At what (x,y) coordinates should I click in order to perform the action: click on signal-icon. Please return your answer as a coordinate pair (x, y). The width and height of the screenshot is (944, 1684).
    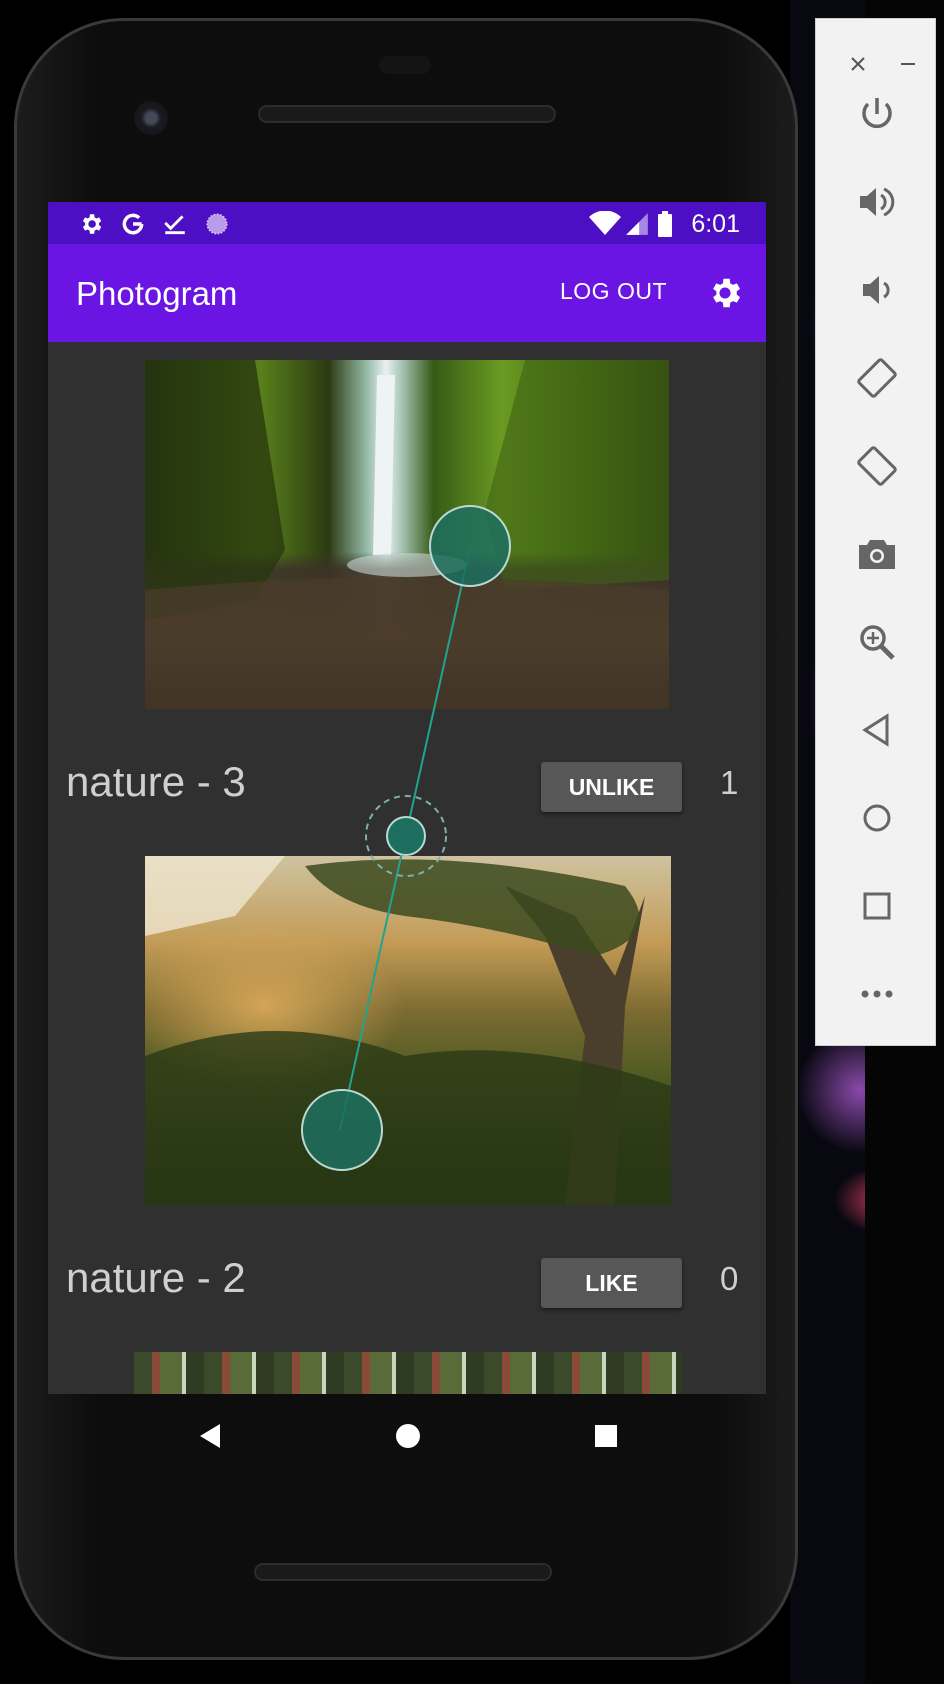
    Looking at the image, I should click on (637, 224).